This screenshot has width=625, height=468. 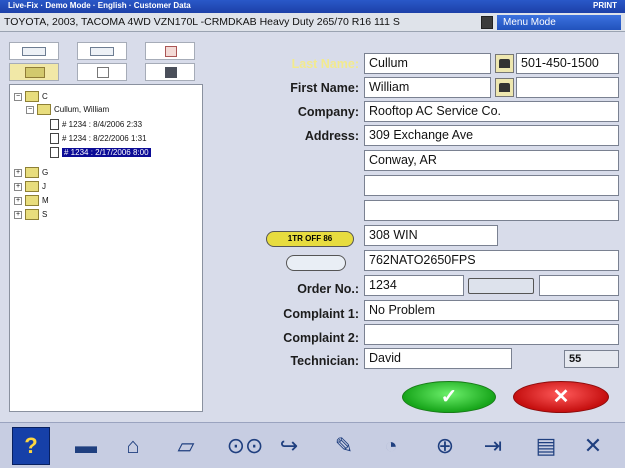 I want to click on barcode-button, so click(x=501, y=286).